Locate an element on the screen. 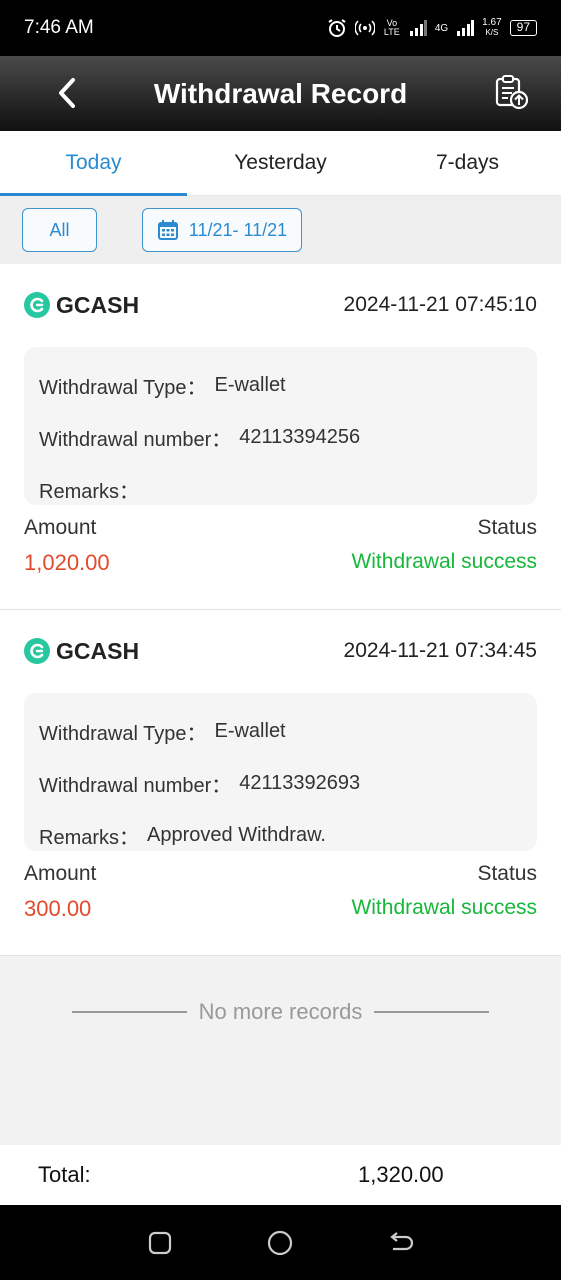 This screenshot has width=561, height=1280. filter-bar: All 11/21- 11/21 is located at coordinates (280, 230).